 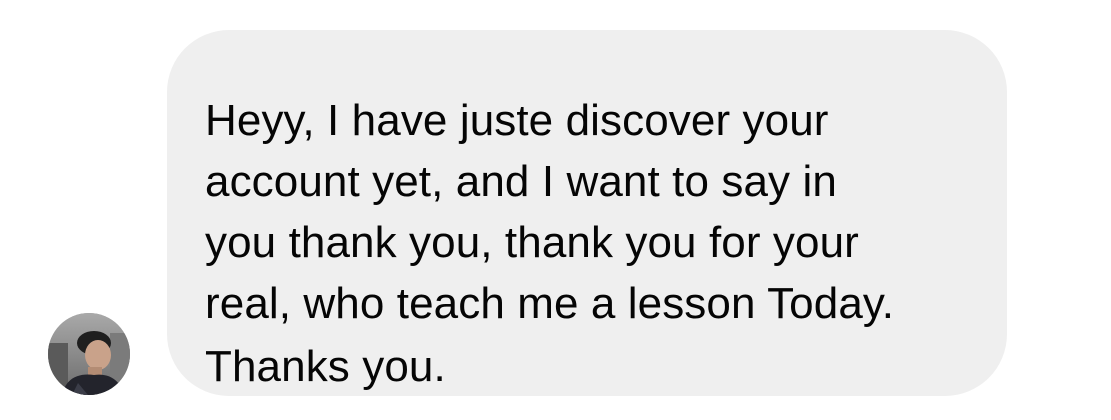 What do you see at coordinates (532, 242) in the screenshot?
I see `message-line: you thank you, thank you for your` at bounding box center [532, 242].